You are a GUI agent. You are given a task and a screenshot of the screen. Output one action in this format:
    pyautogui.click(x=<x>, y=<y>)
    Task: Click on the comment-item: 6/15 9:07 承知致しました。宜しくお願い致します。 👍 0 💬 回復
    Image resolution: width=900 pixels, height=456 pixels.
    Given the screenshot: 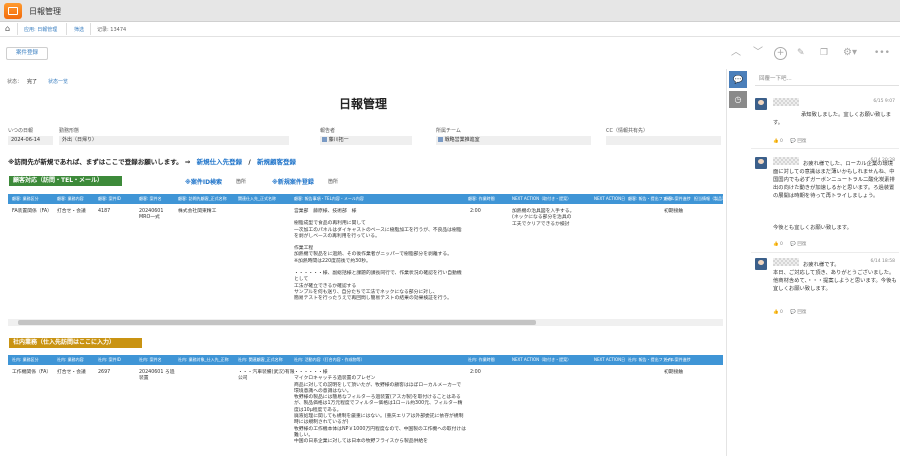 What is the action you would take?
    pyautogui.click(x=825, y=124)
    